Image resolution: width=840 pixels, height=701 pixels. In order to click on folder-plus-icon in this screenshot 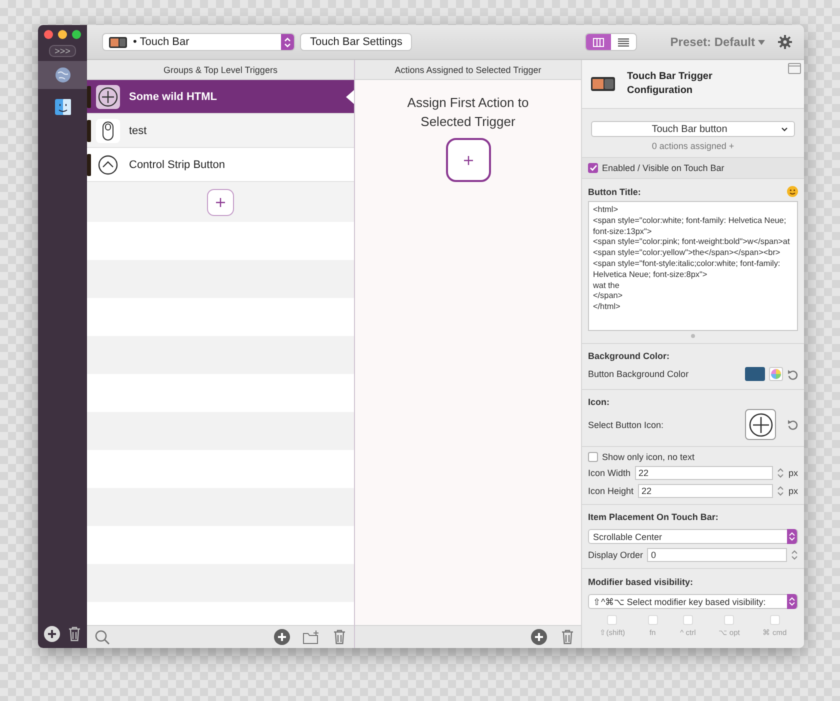, I will do `click(311, 637)`.